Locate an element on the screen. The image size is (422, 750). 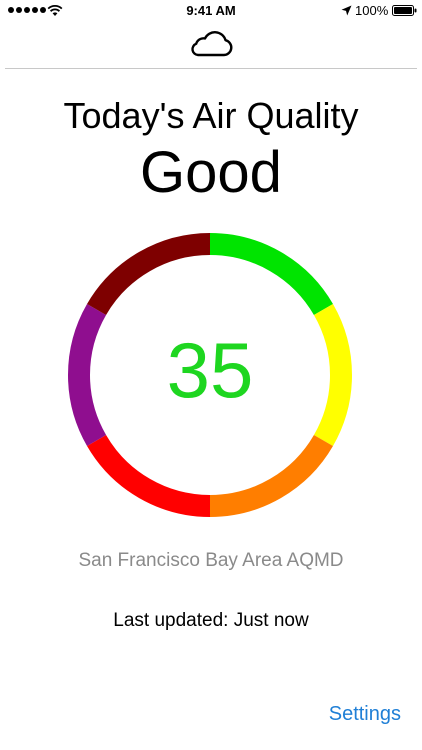
air-quality-level: Good is located at coordinates (211, 172).